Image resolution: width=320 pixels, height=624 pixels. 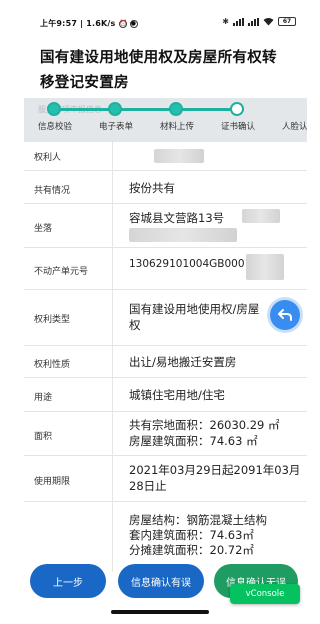 What do you see at coordinates (204, 425) in the screenshot?
I see `value-area-line1: 共有宗地面积：26030.29 ㎡` at bounding box center [204, 425].